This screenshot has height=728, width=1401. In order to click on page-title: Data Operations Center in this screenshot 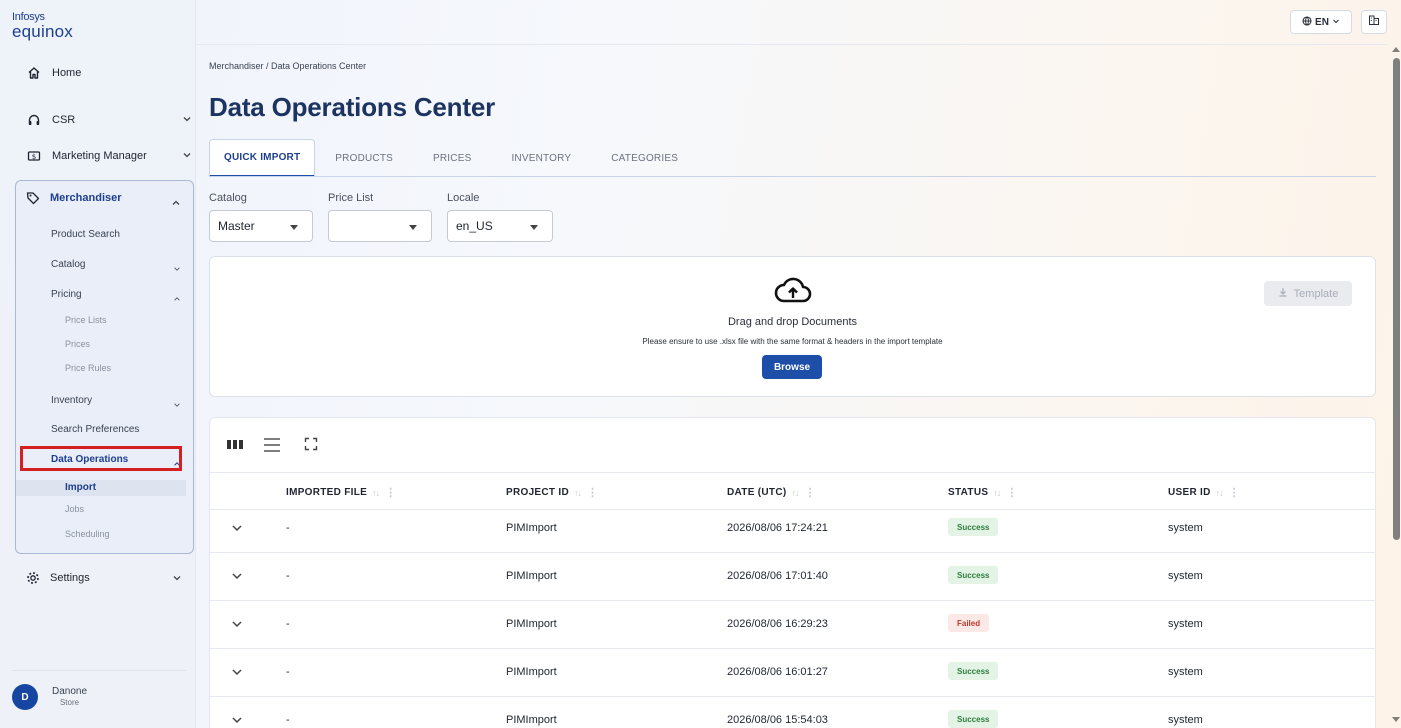, I will do `click(352, 107)`.